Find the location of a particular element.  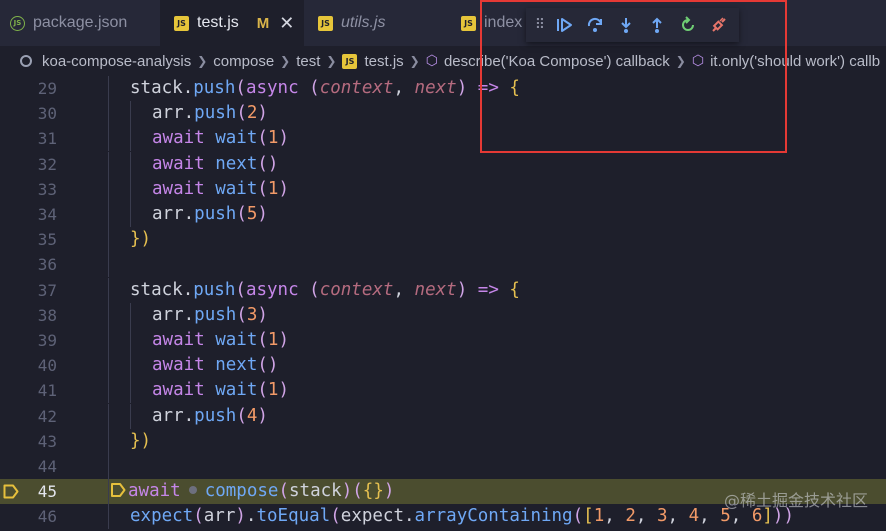

breadcrumb-item: koa-compose-analysis is located at coordinates (116, 61).